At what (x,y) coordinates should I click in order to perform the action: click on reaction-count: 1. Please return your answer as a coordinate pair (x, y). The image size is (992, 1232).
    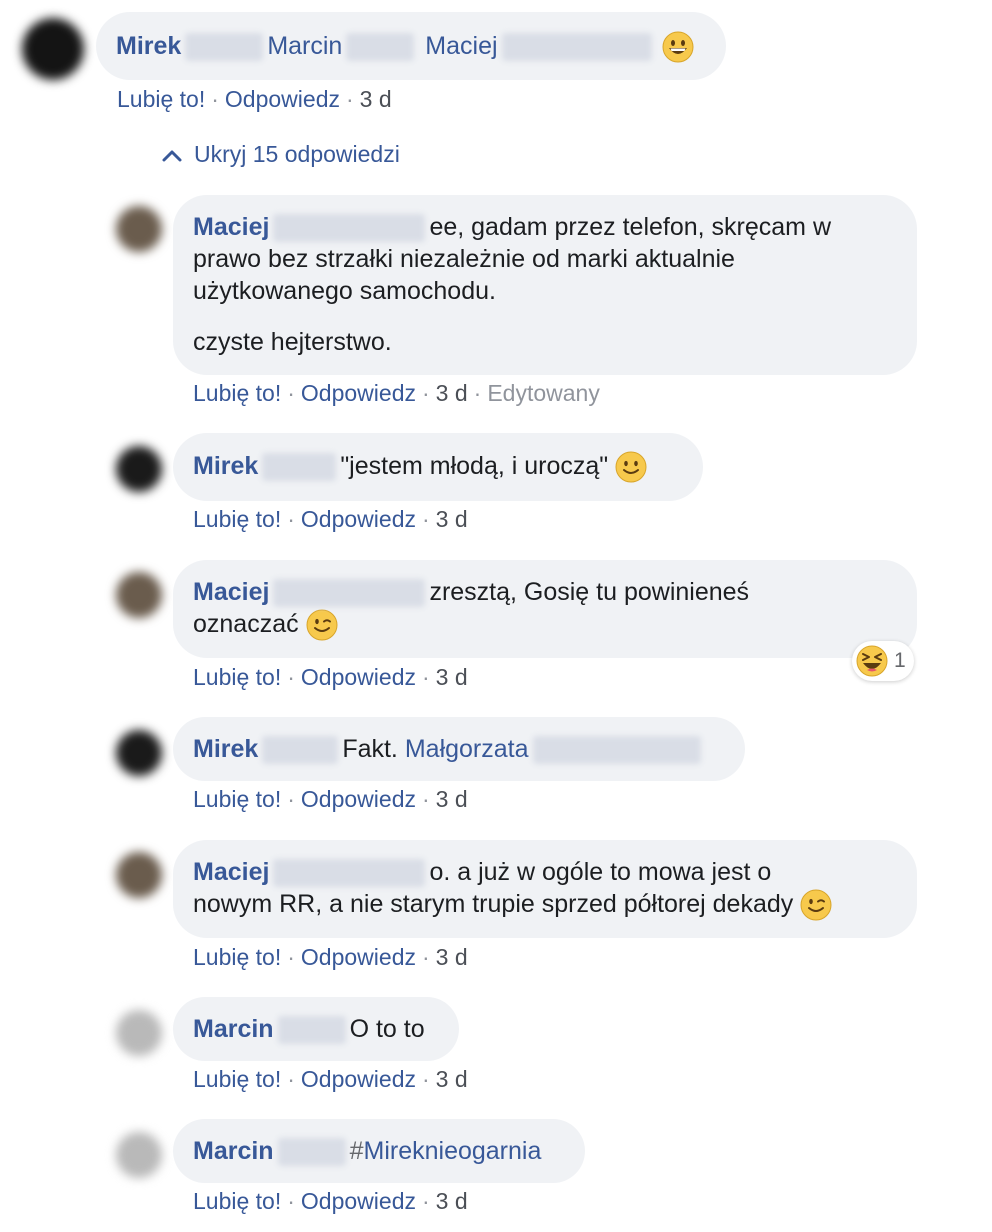
    Looking at the image, I should click on (883, 661).